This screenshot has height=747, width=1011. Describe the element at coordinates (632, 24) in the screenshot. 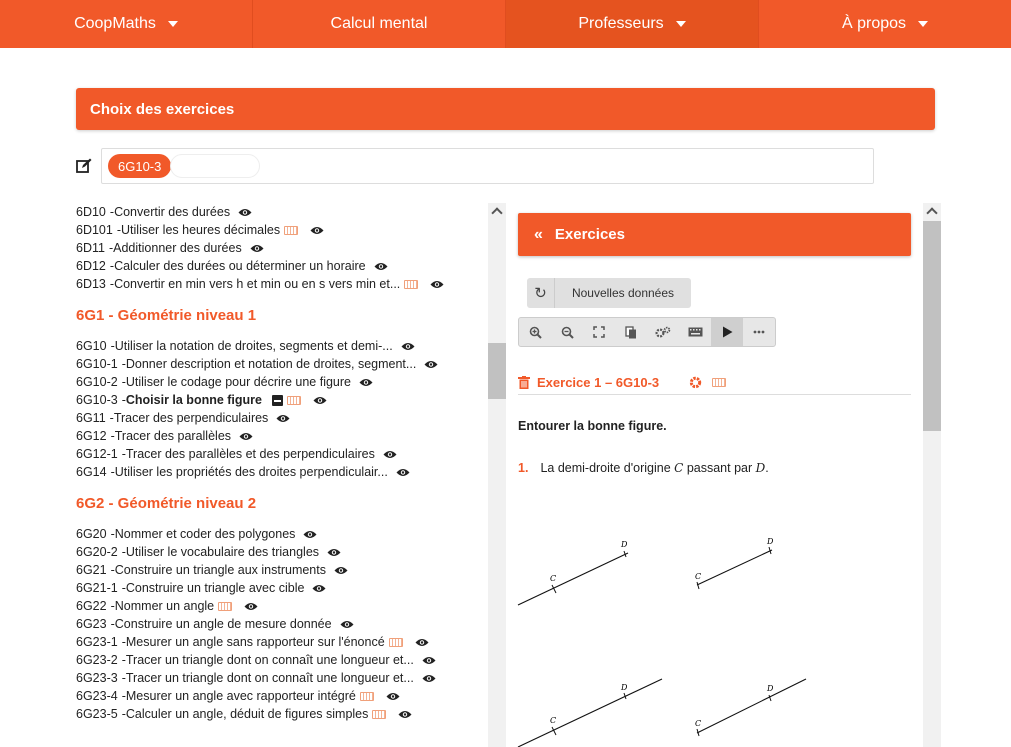

I see `nav-professeurs: Professeurs` at that location.